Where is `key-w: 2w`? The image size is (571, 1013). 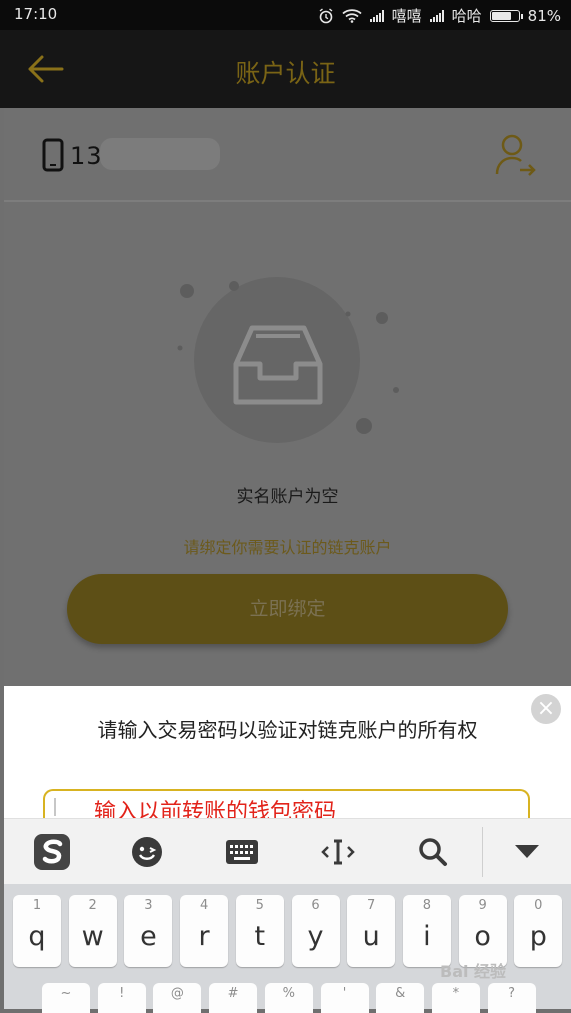
key-w: 2w is located at coordinates (92, 931).